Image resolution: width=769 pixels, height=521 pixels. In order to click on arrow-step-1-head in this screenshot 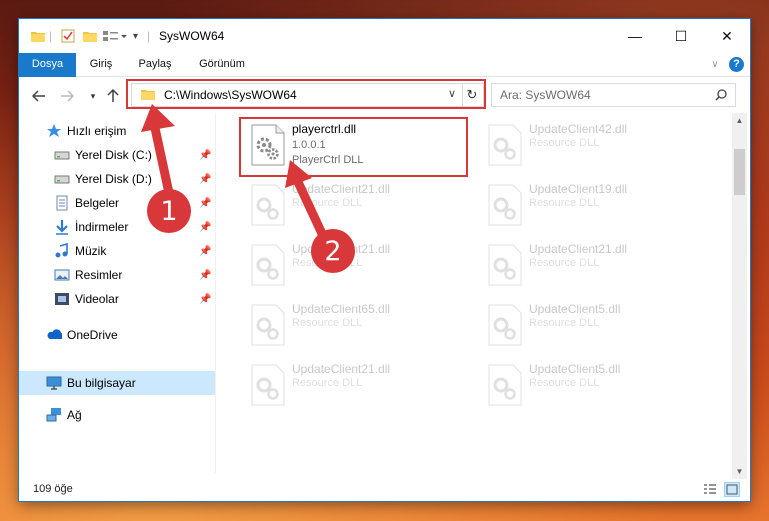, I will do `click(158, 118)`.